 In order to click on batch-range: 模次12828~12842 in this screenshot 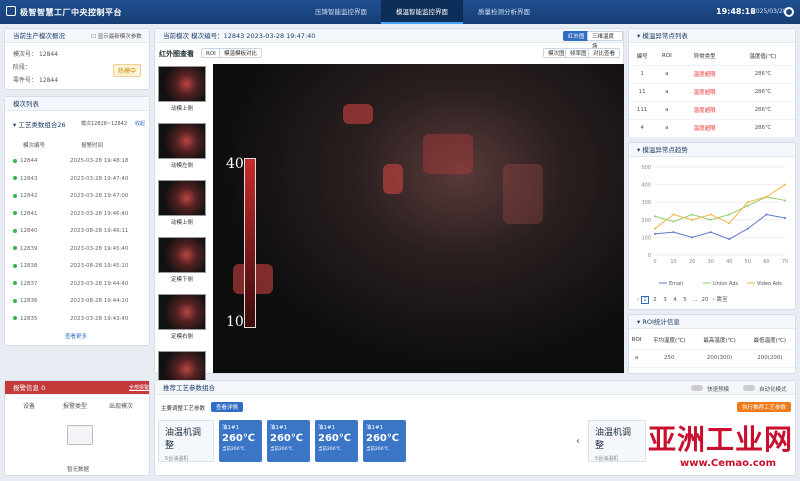, I will do `click(104, 124)`.